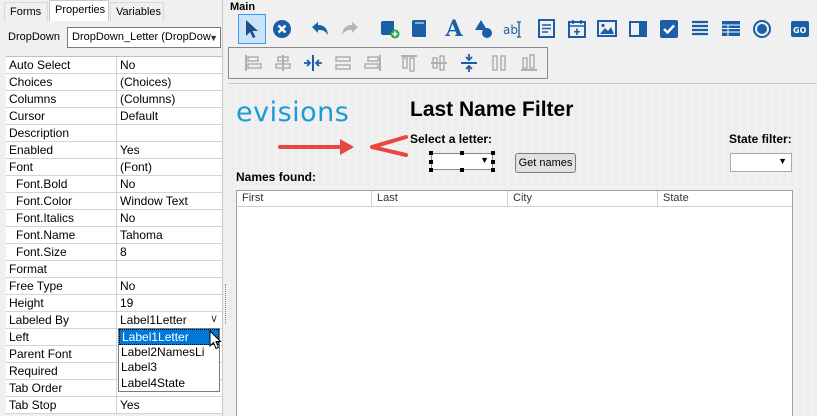 Image resolution: width=817 pixels, height=416 pixels. I want to click on property-value: 8, so click(170, 252).